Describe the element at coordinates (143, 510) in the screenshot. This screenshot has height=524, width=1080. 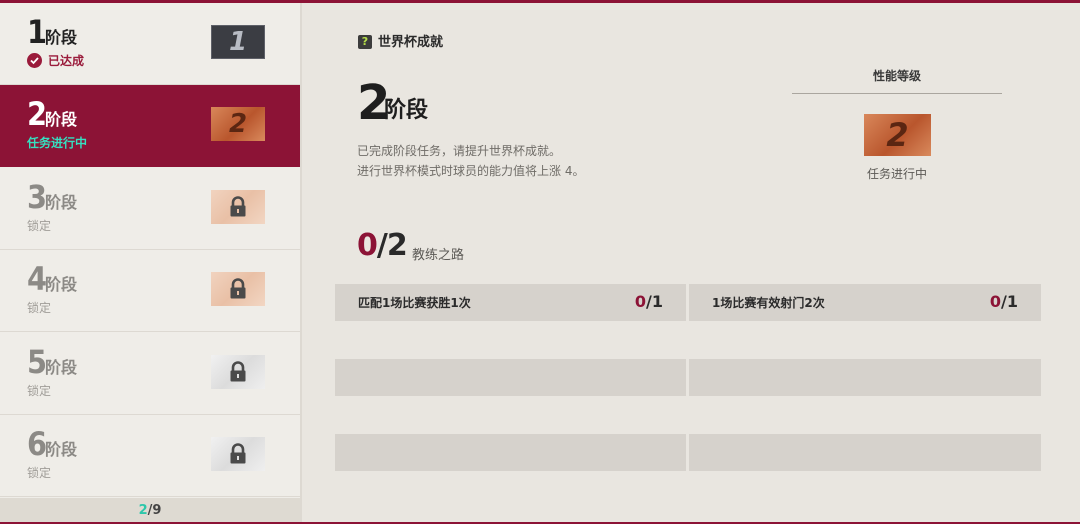
I see `pager-current: 2` at that location.